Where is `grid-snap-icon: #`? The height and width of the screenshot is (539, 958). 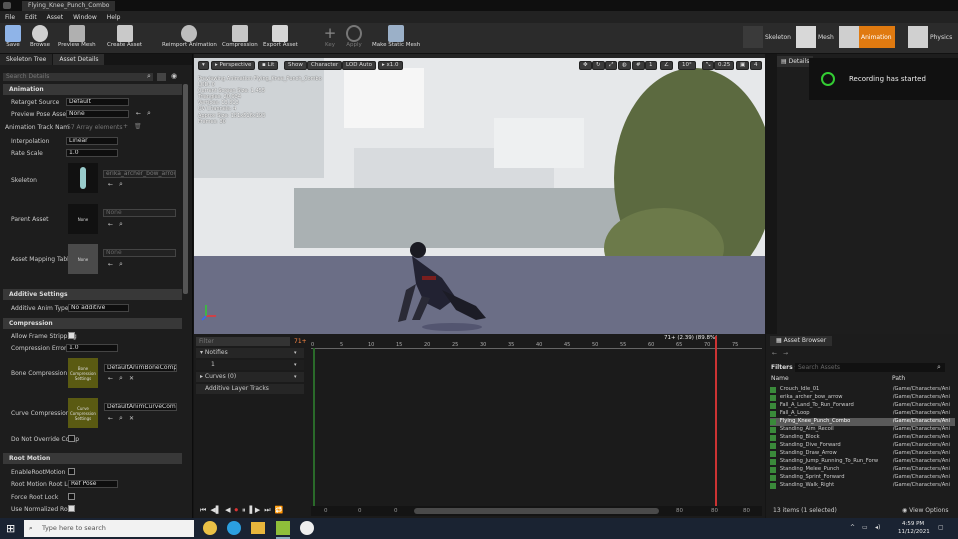 grid-snap-icon: # is located at coordinates (638, 65).